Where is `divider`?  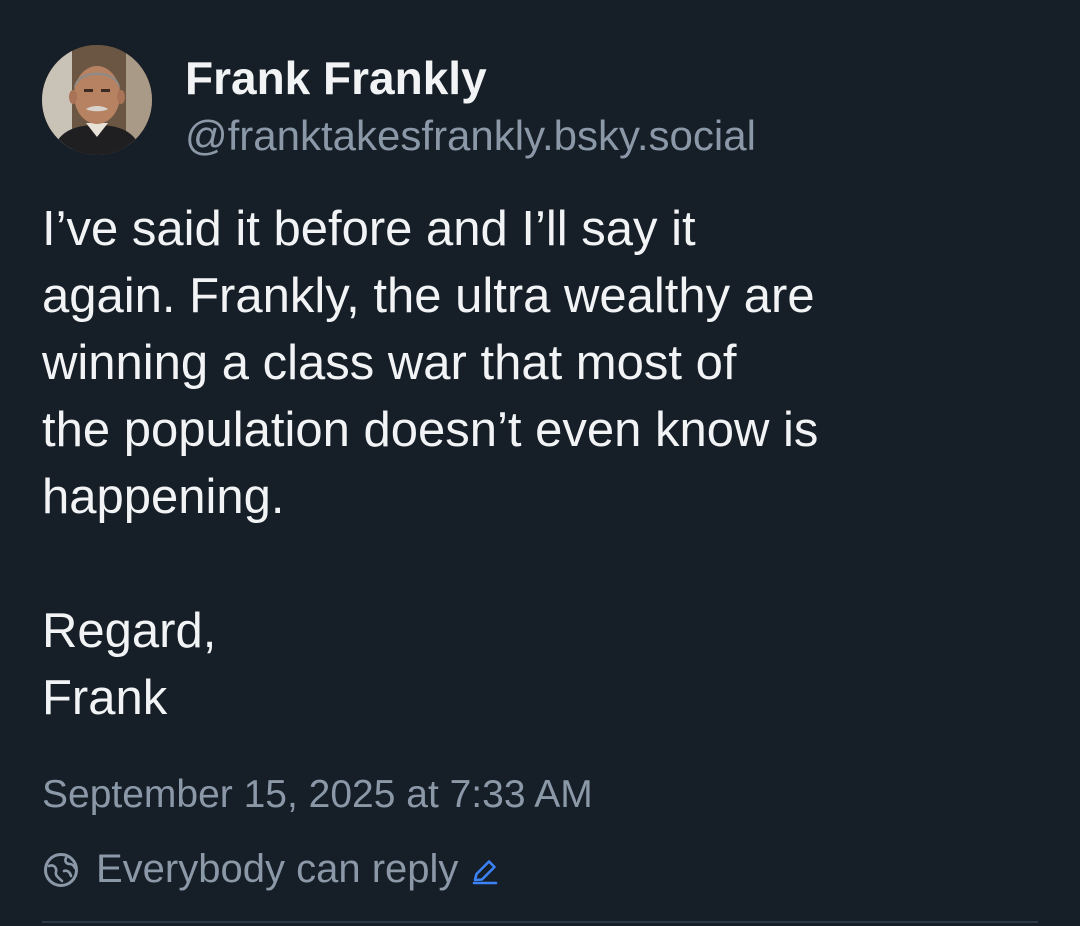 divider is located at coordinates (540, 922).